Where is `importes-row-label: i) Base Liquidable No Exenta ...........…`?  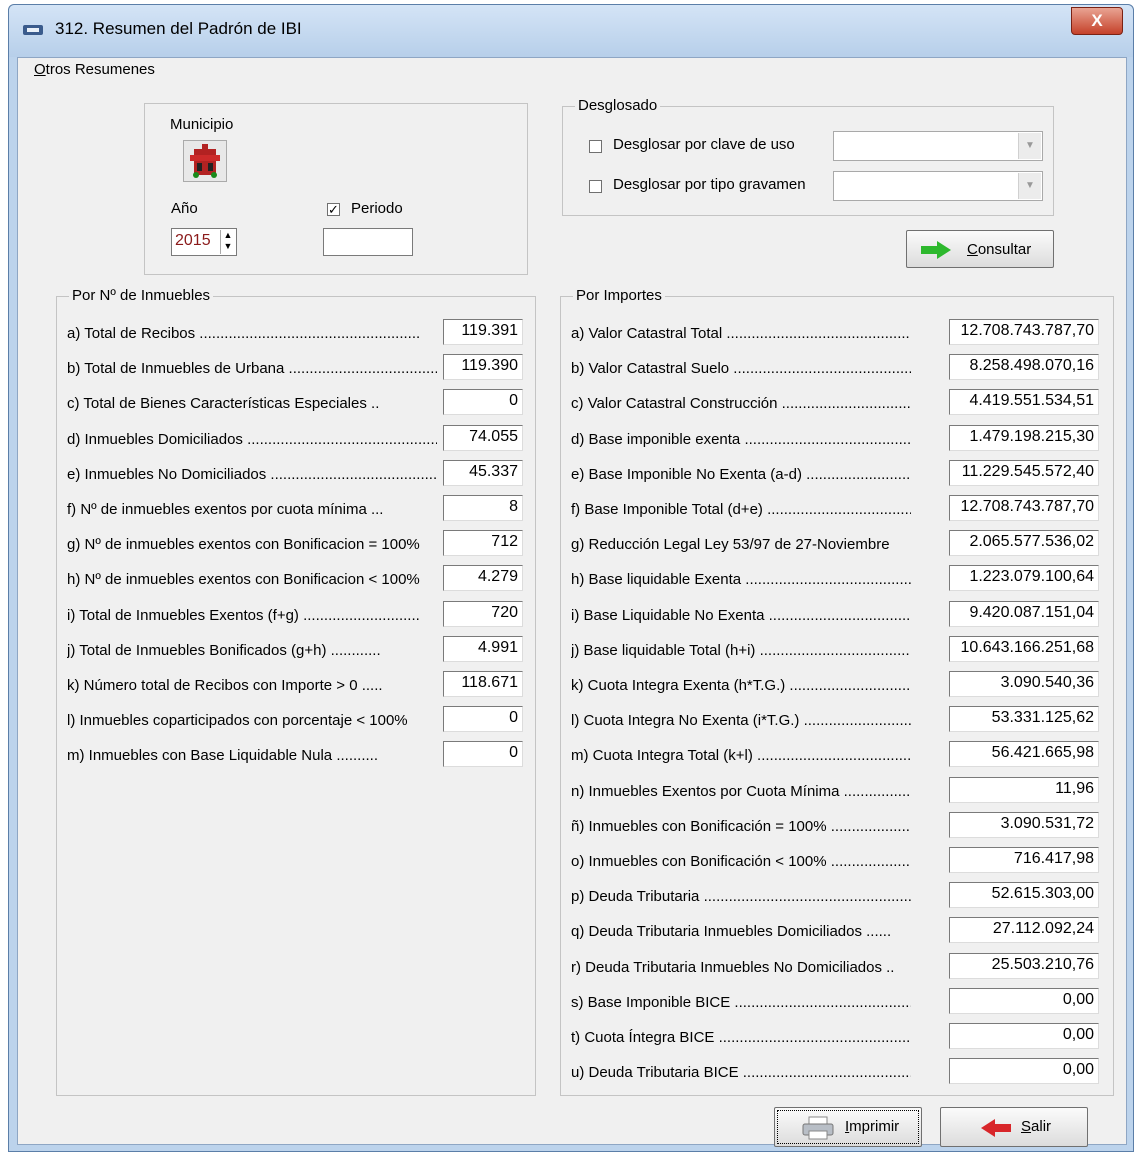
importes-row-label: i) Base Liquidable No Exenta ...........… is located at coordinates (741, 615).